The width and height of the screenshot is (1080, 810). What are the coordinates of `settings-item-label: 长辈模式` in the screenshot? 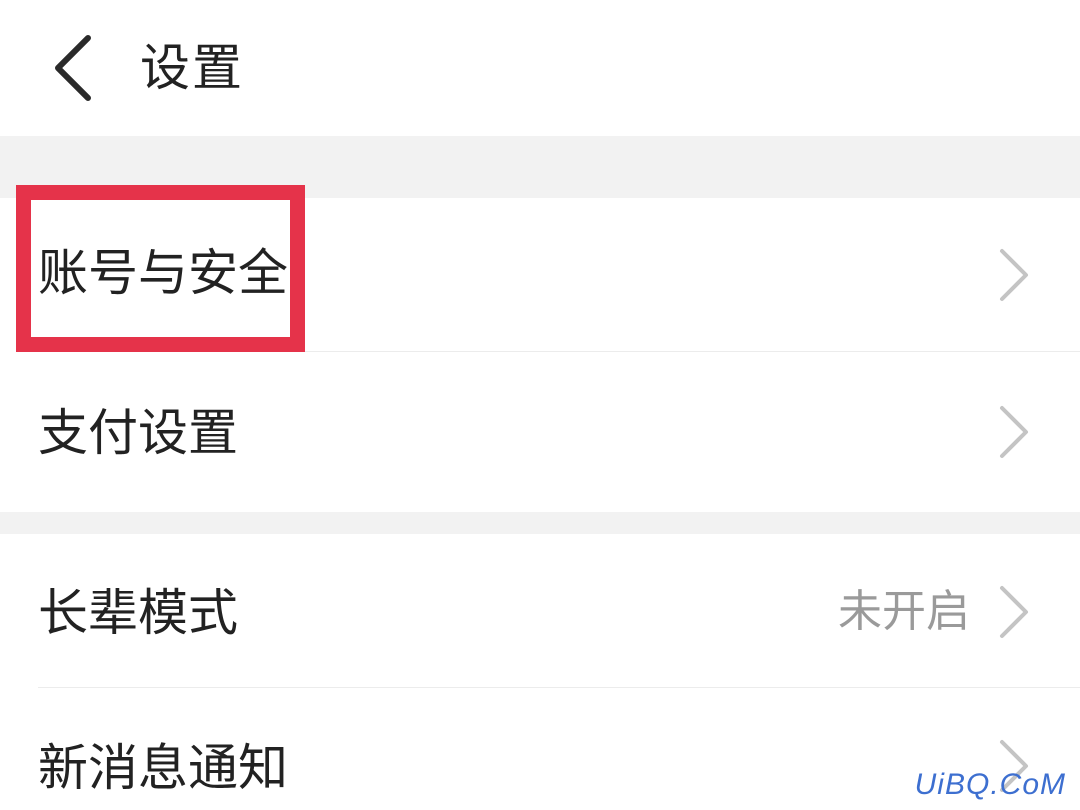 It's located at (138, 613).